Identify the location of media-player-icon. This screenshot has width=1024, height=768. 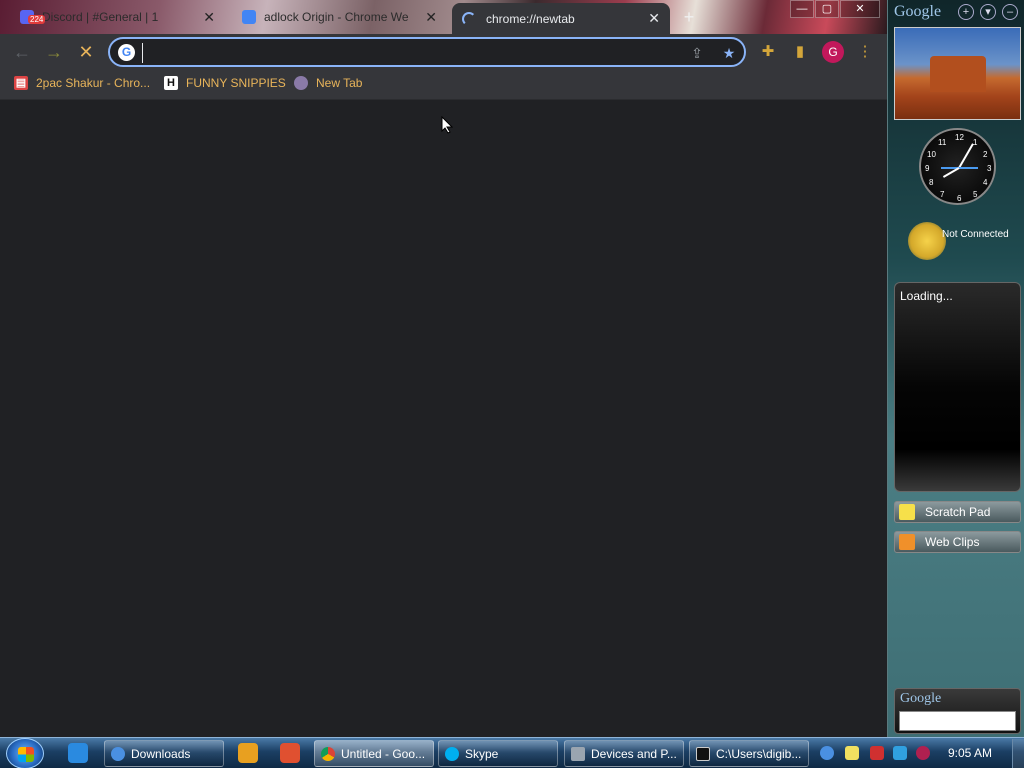
(248, 753).